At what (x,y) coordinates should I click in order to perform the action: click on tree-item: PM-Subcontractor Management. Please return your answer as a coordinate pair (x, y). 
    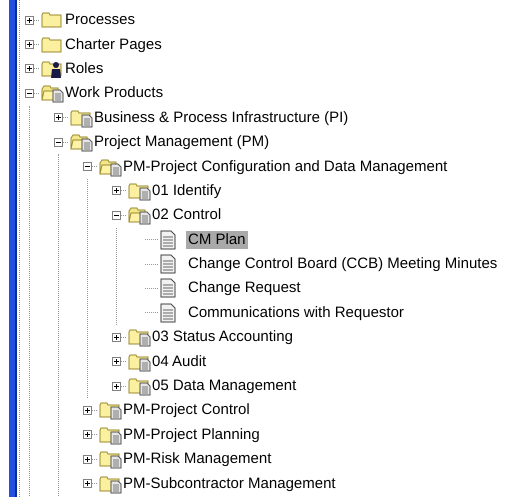
    Looking at the image, I should click on (229, 483).